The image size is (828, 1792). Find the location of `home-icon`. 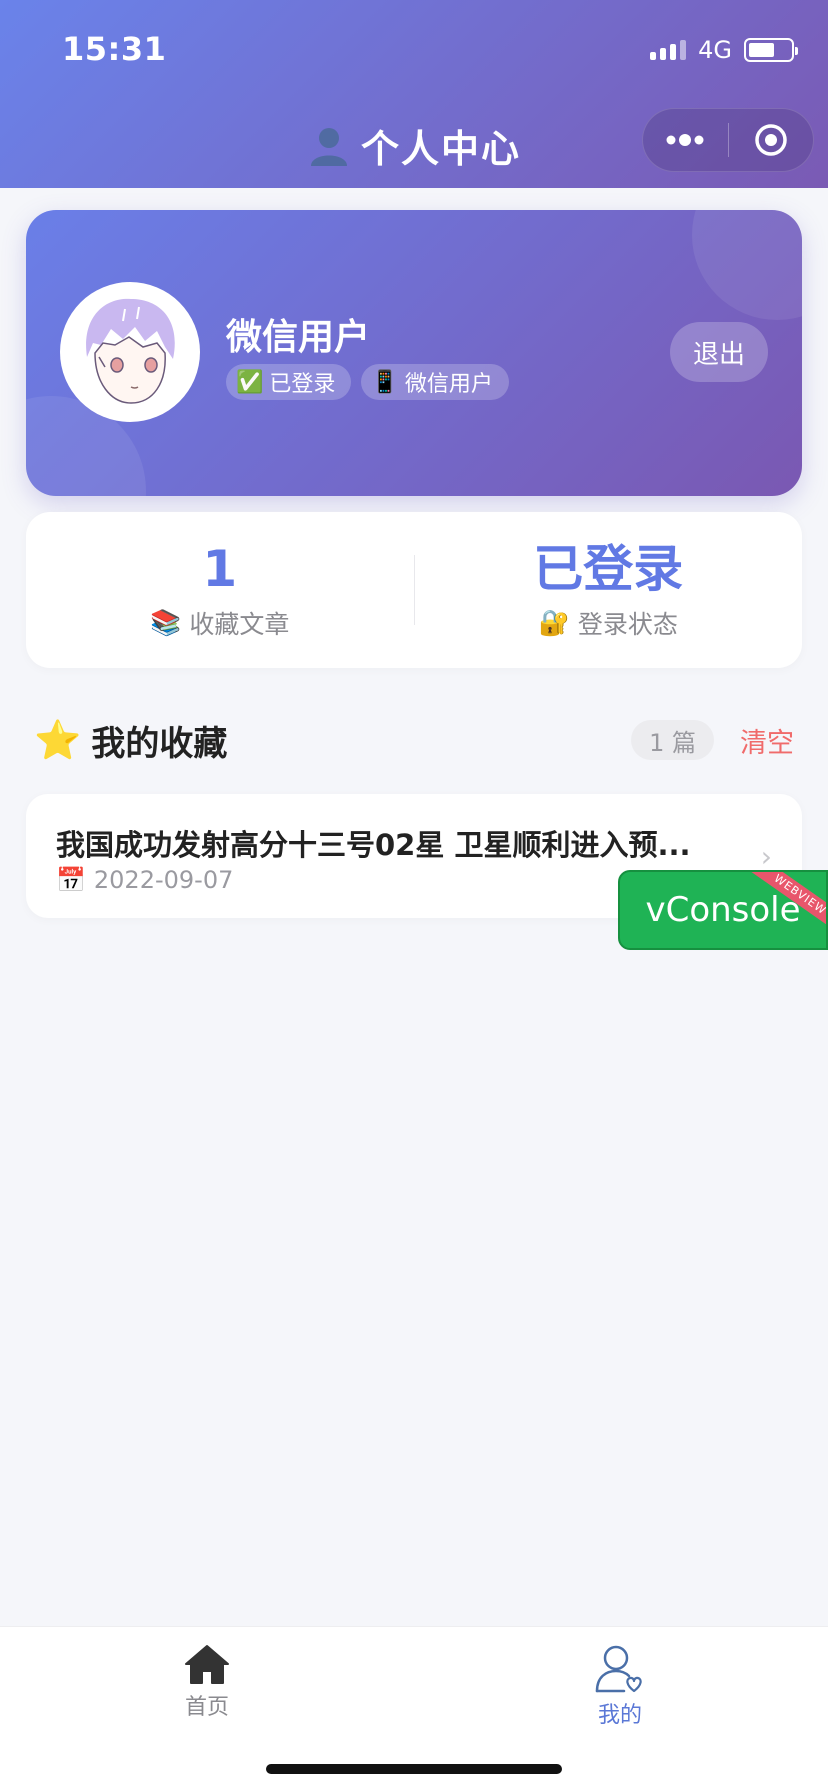

home-icon is located at coordinates (207, 1664).